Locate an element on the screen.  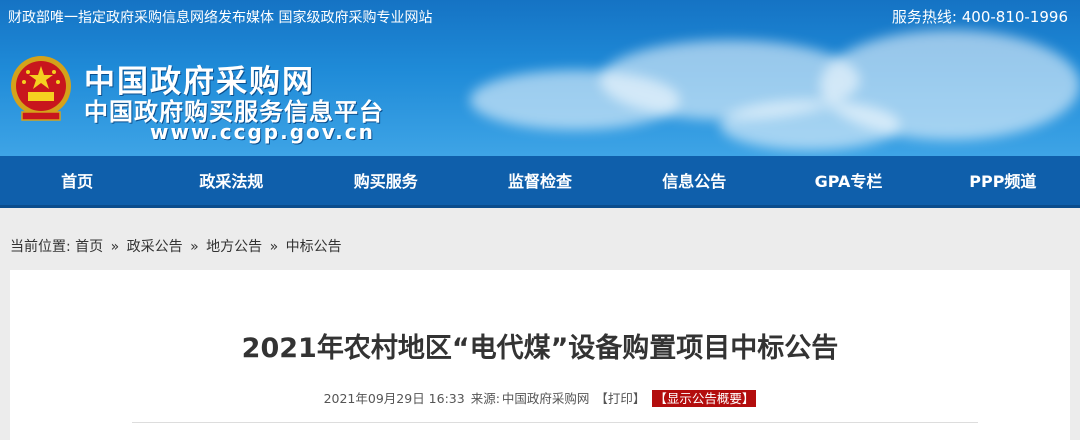
hotline-number: 400-810-1996 is located at coordinates (1014, 17).